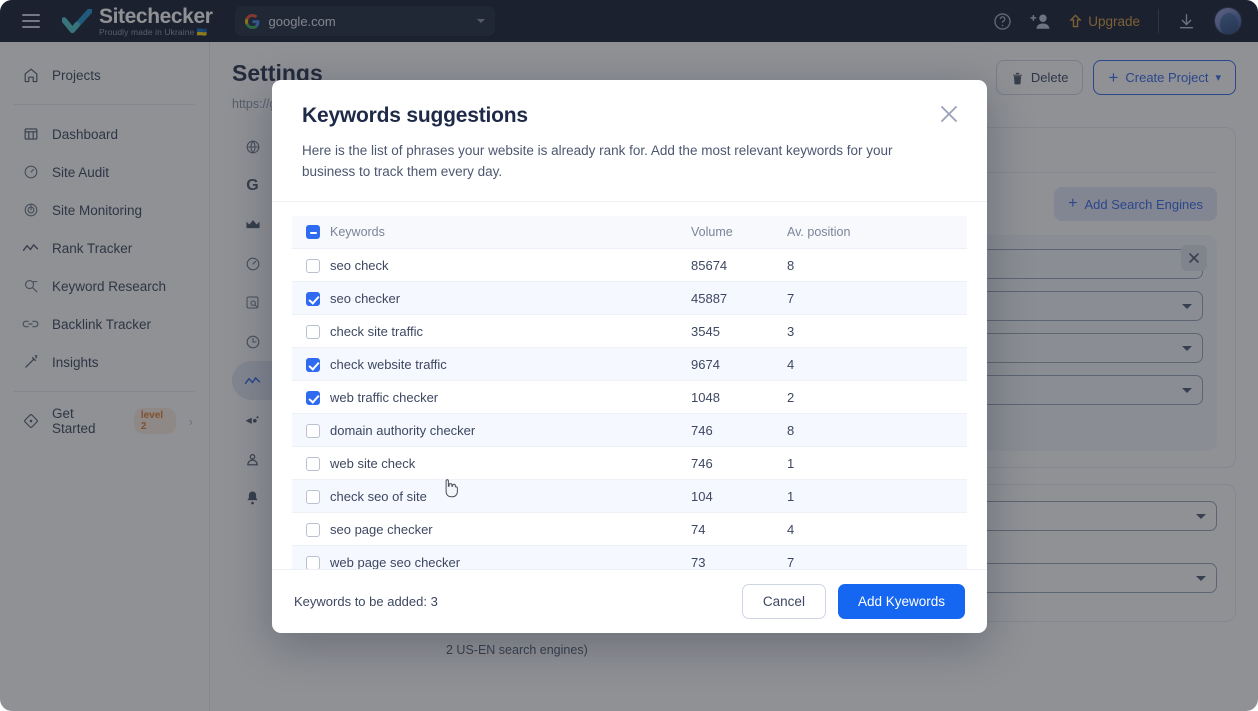  What do you see at coordinates (508, 529) in the screenshot?
I see `cell-keyword: seo page checker` at bounding box center [508, 529].